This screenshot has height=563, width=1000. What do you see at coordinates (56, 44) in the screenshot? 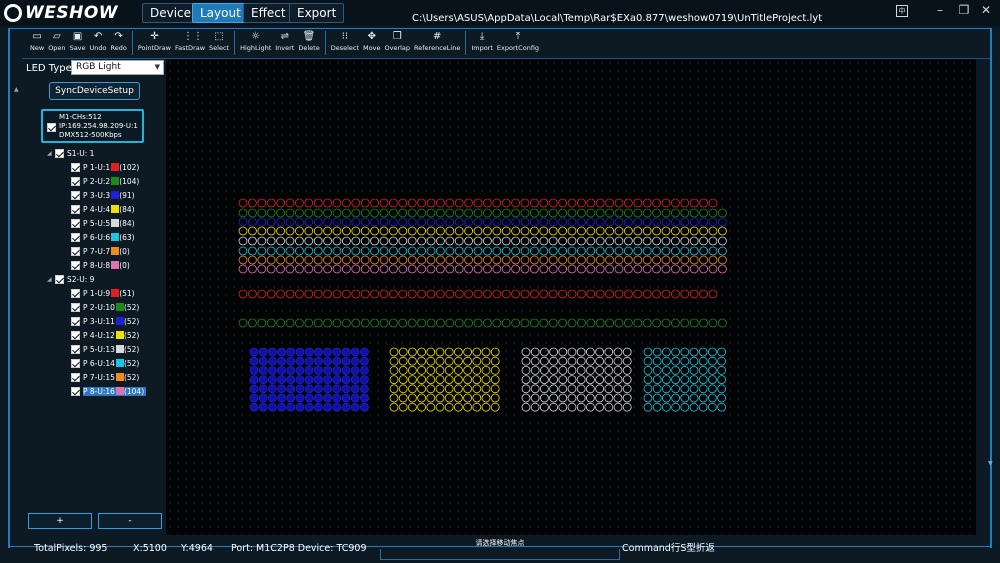
I see `open-button: ▱ Open` at bounding box center [56, 44].